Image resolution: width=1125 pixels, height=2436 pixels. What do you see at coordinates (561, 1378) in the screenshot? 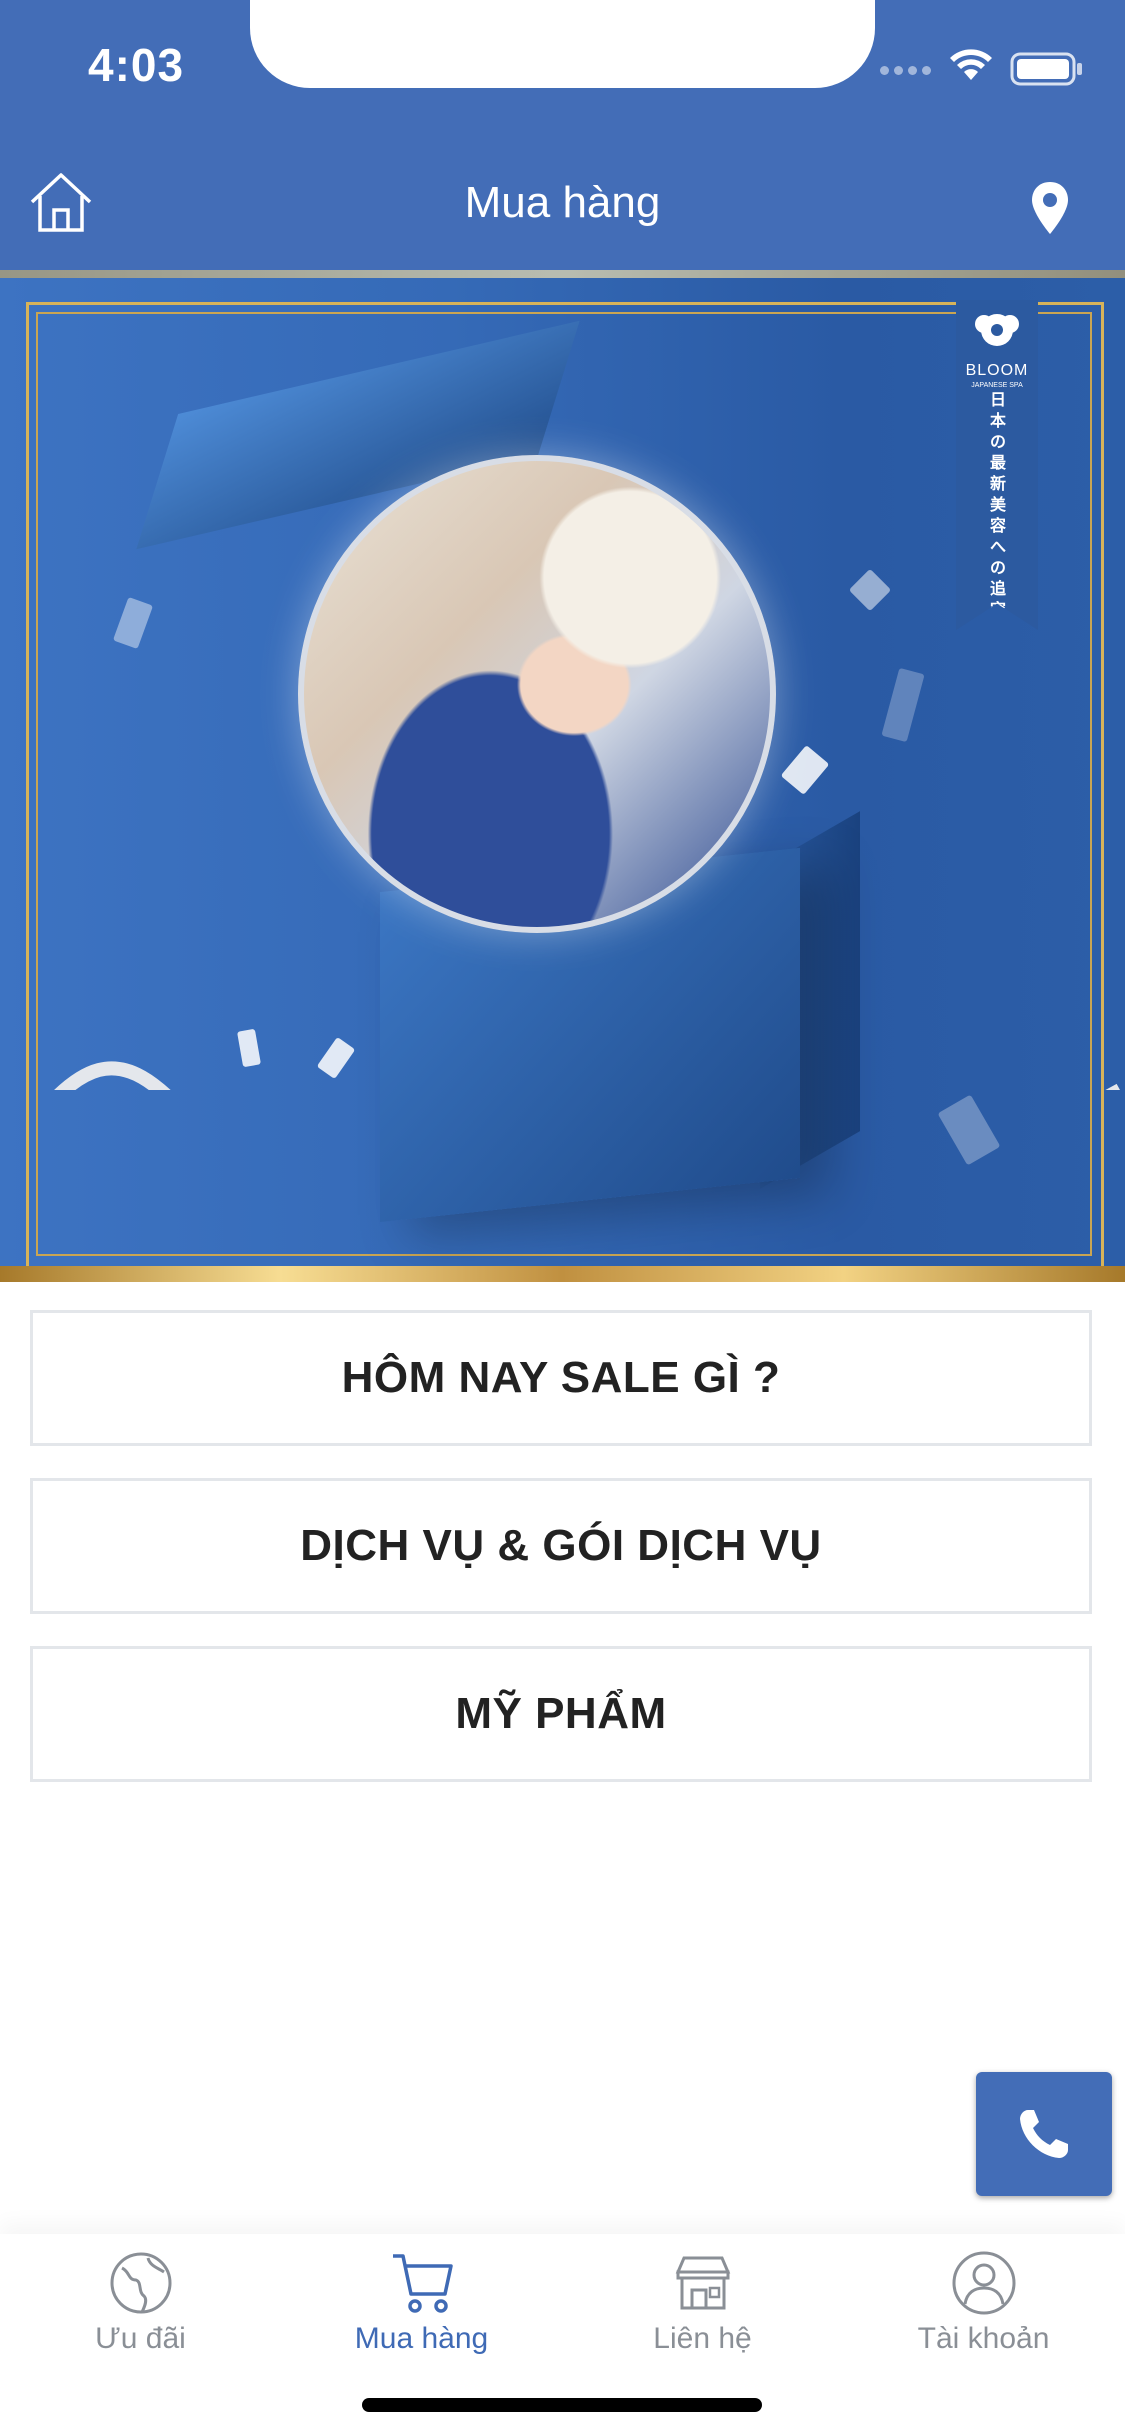
I see `sale-today-button: HÔM NAY SALE GÌ ?` at bounding box center [561, 1378].